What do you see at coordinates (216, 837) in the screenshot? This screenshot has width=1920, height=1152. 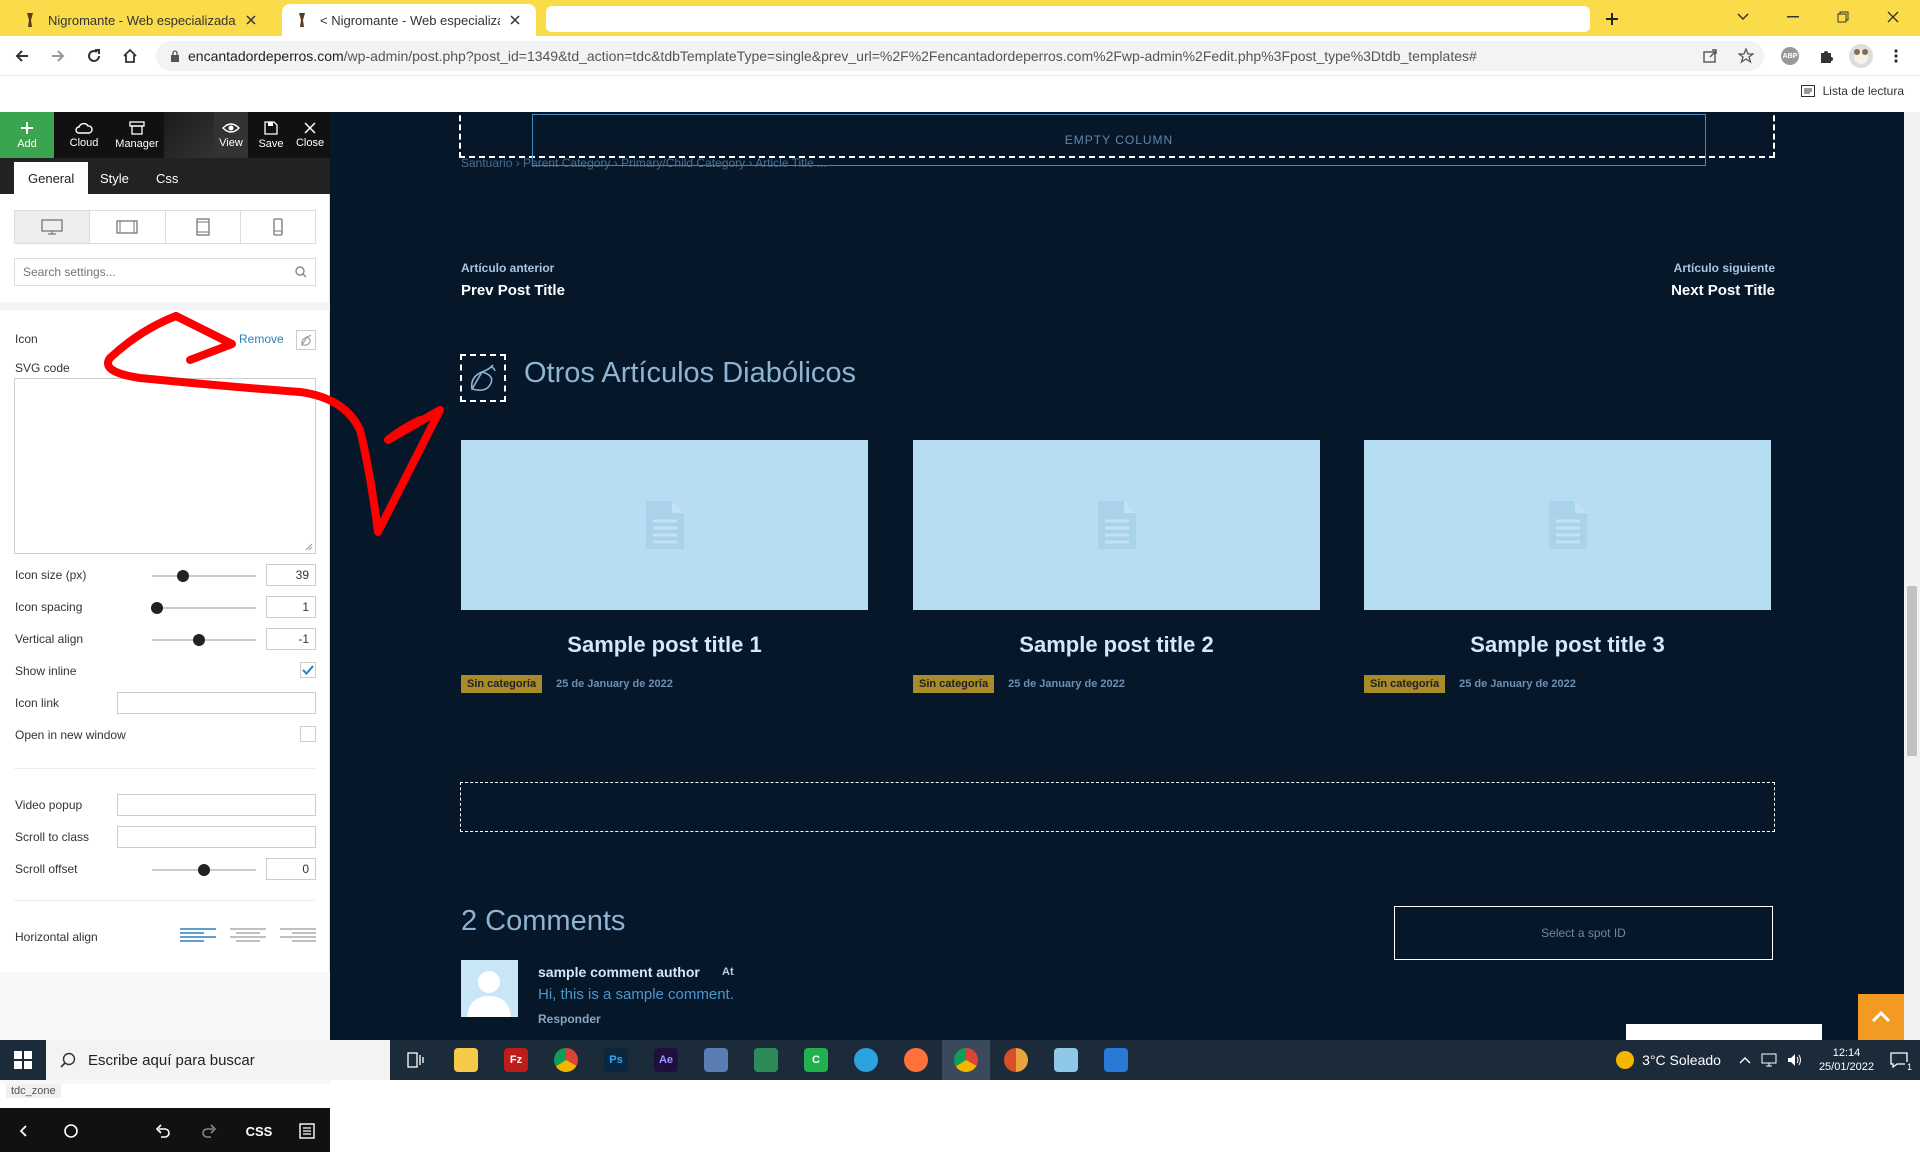 I see `scroll-to-class-input` at bounding box center [216, 837].